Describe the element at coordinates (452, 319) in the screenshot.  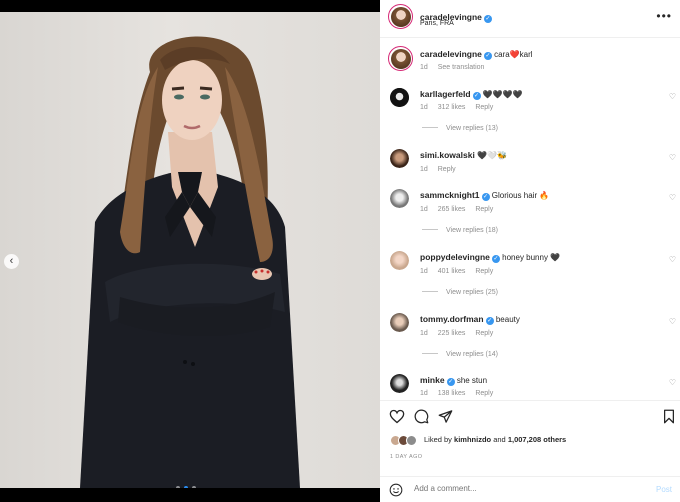
I see `comment-username: tommy.dorfman` at that location.